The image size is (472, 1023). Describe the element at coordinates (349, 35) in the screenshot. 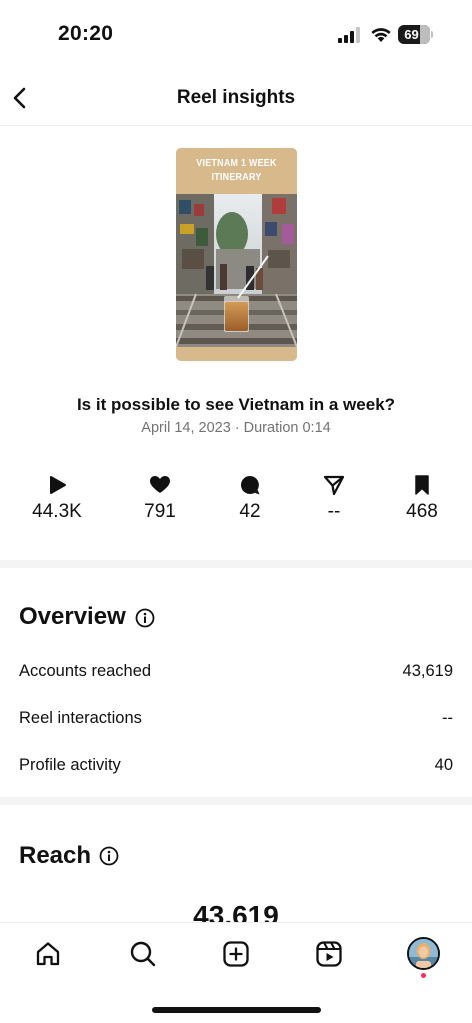

I see `cellular-signal-icon` at that location.